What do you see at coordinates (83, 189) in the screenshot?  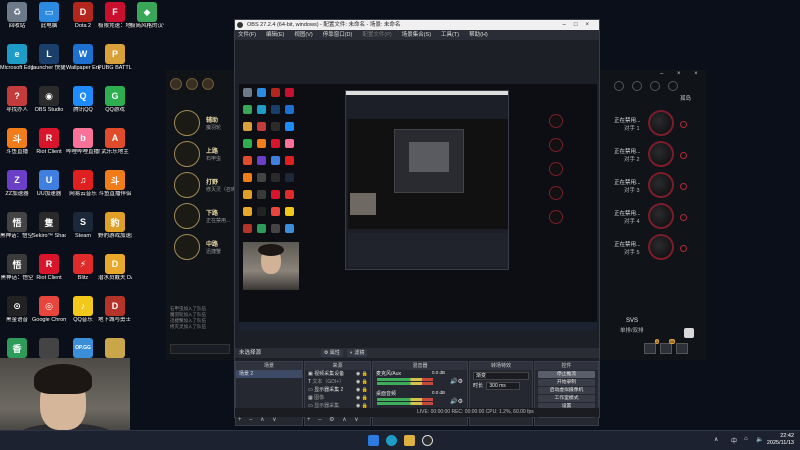 I see `desktop-icon: ♫ 网易云音乐` at bounding box center [83, 189].